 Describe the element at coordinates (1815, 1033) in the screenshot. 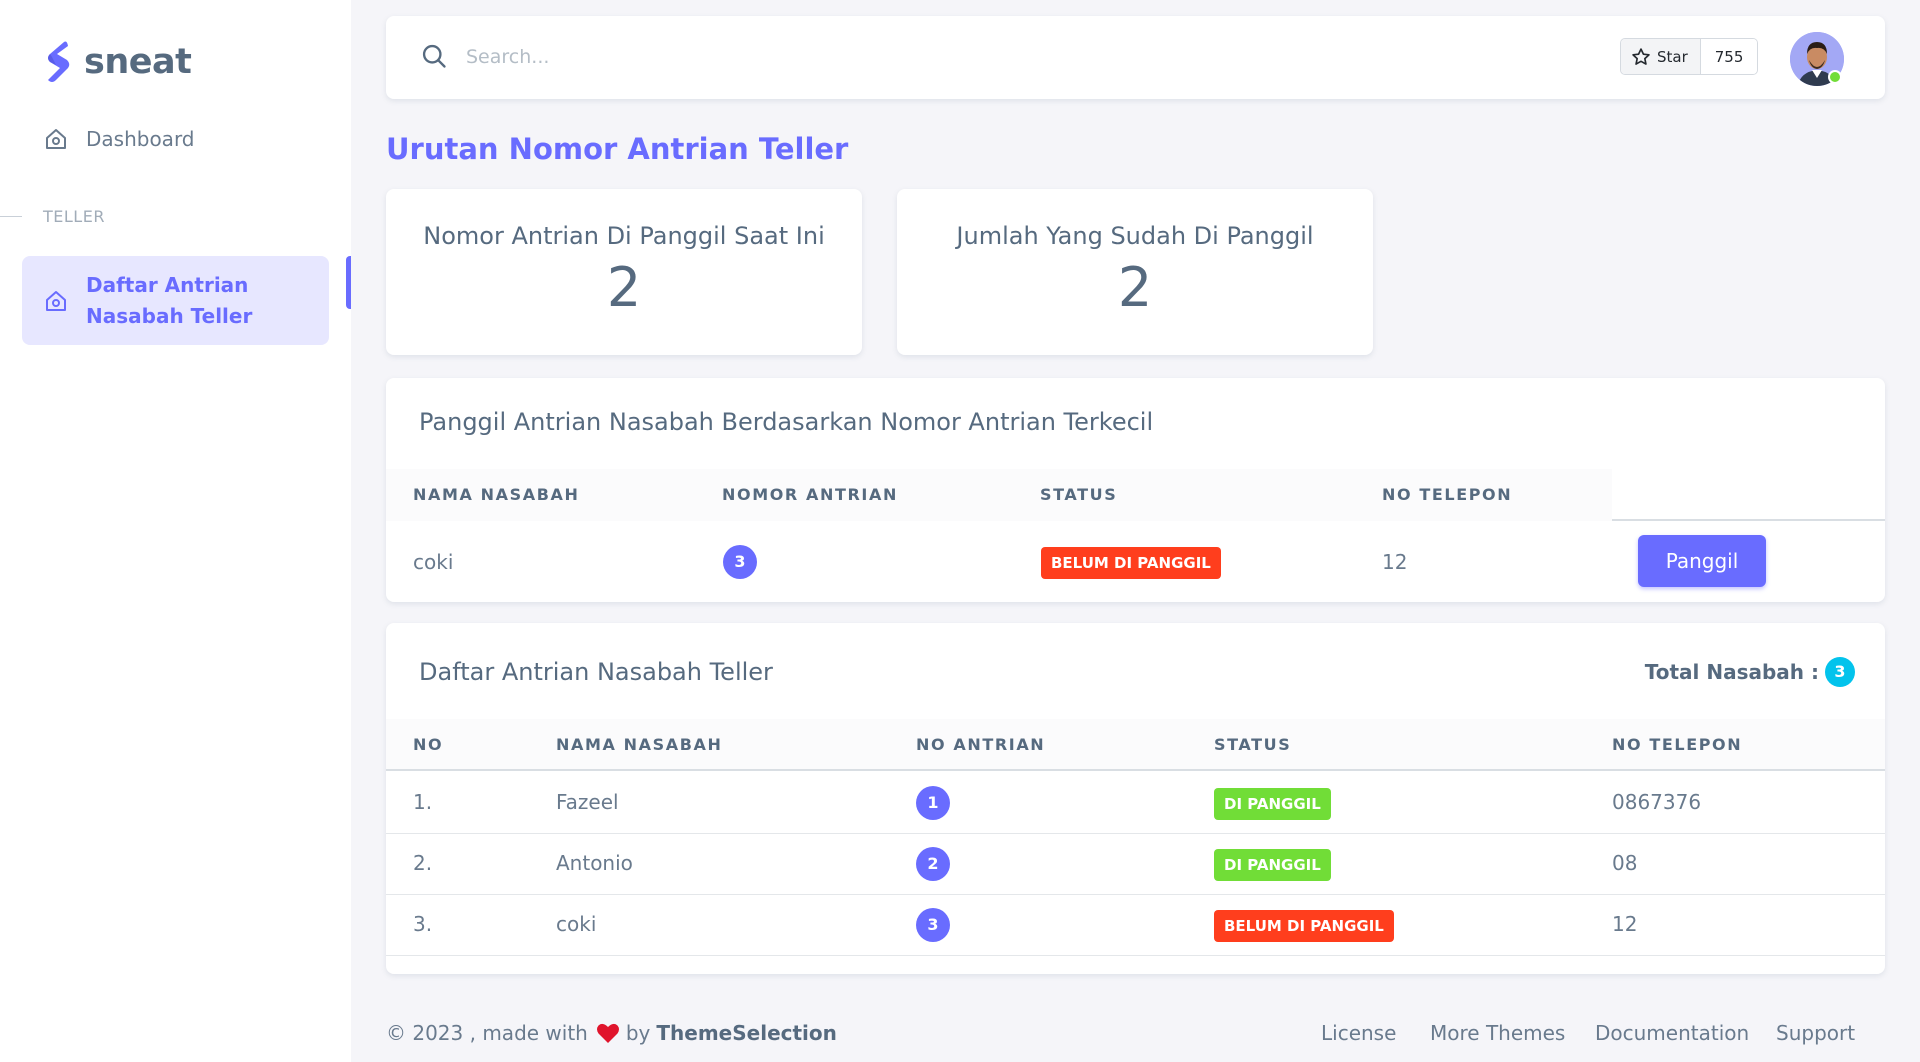

I see `footer-link-support: Support` at that location.